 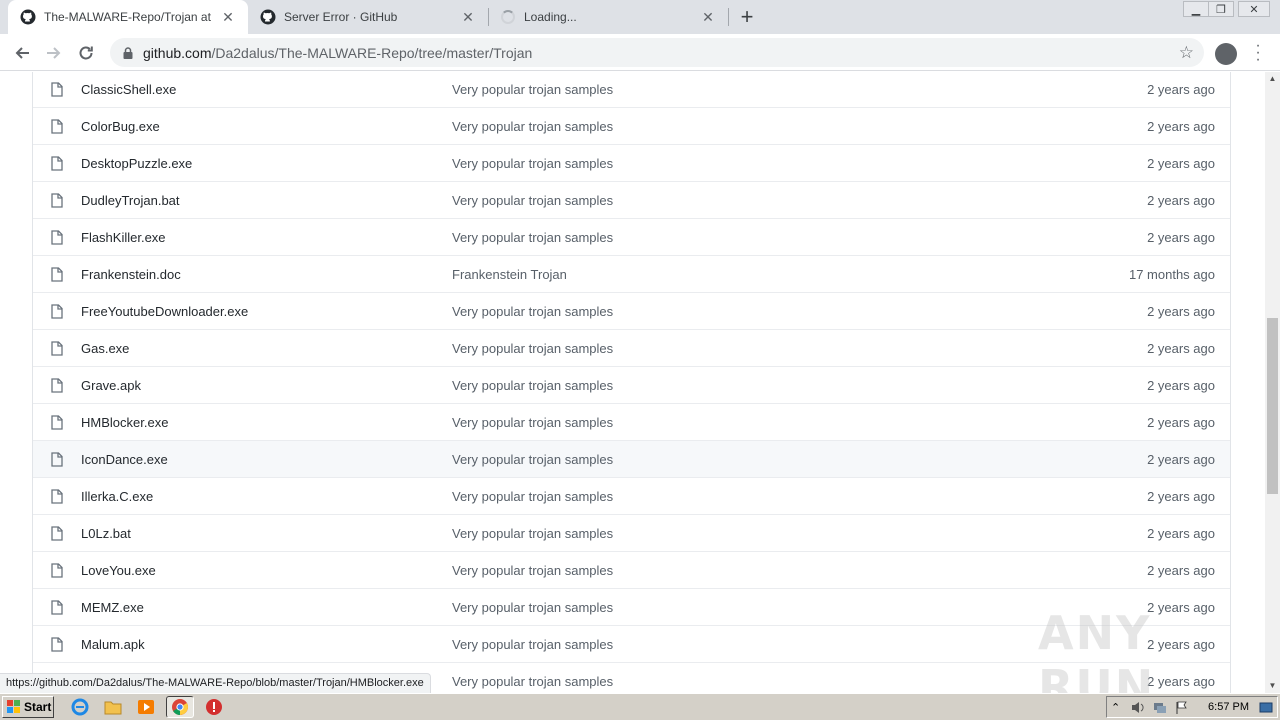 What do you see at coordinates (117, 496) in the screenshot?
I see `file-name-link: Illerka.C.exe` at bounding box center [117, 496].